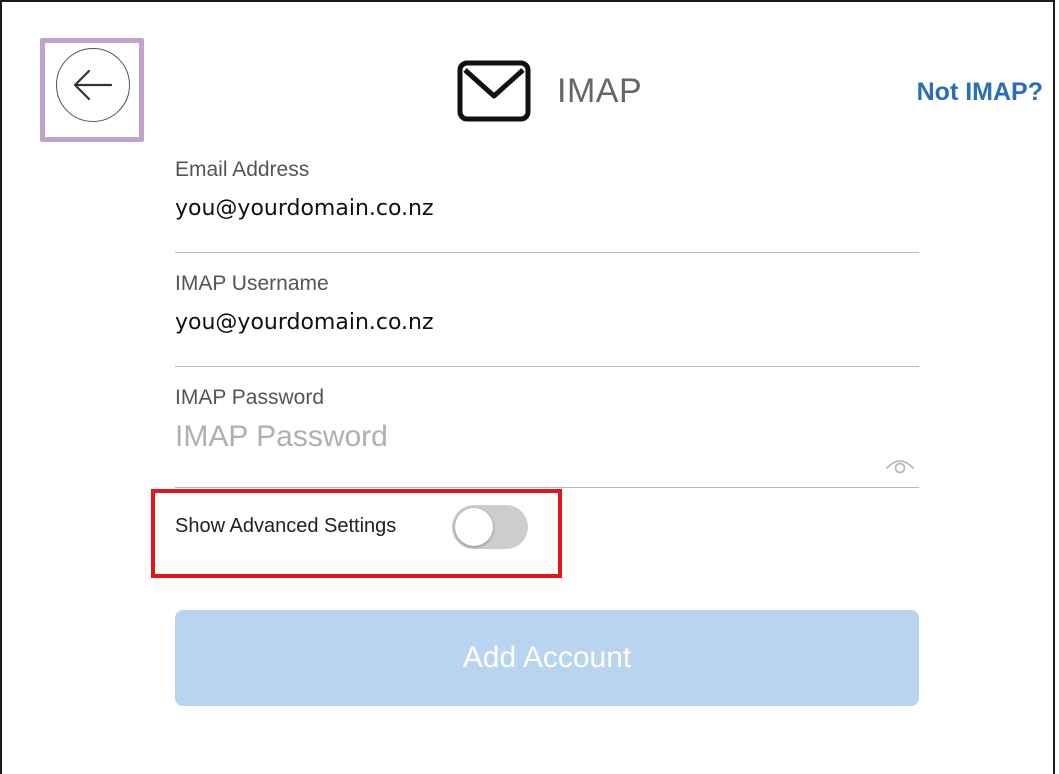  Describe the element at coordinates (600, 90) in the screenshot. I see `page-title: IMAP` at that location.